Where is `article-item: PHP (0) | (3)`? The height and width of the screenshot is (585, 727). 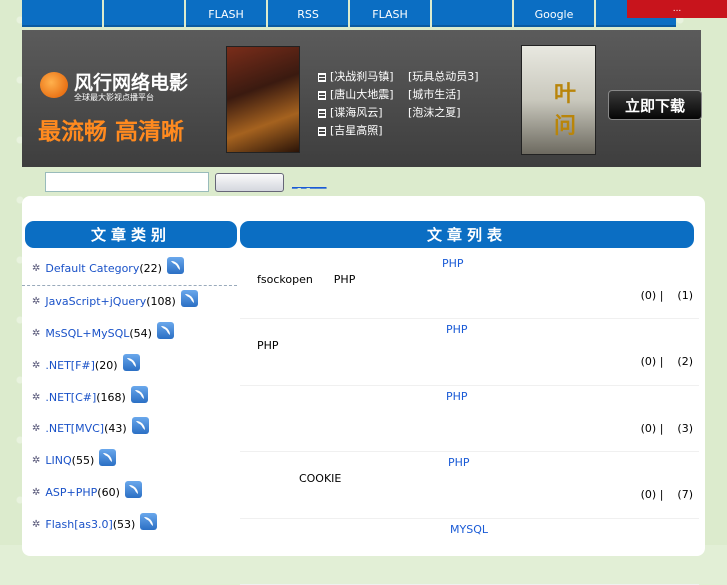 article-item: PHP (0) | (3) is located at coordinates (469, 419).